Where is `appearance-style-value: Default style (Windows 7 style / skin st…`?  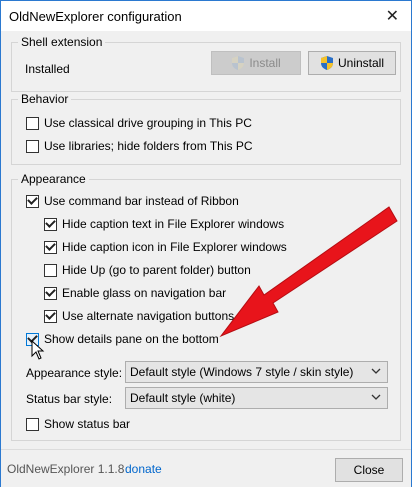 appearance-style-value: Default style (Windows 7 style / skin st… is located at coordinates (242, 372).